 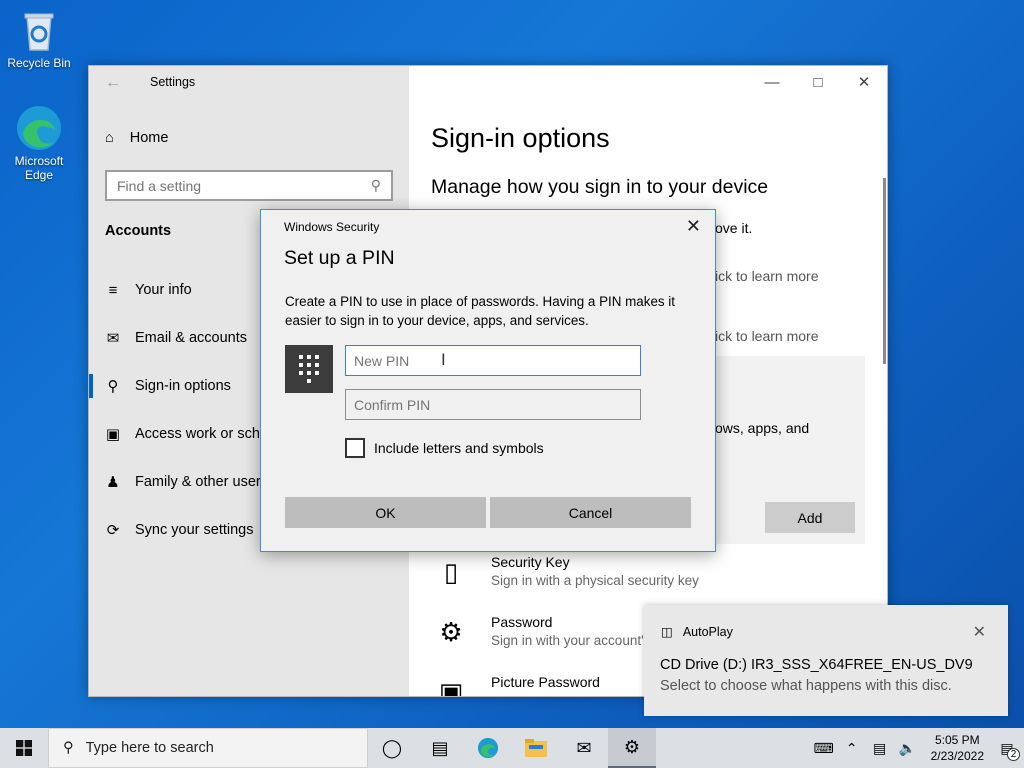 I want to click on sync-icon: ⟳, so click(x=113, y=530).